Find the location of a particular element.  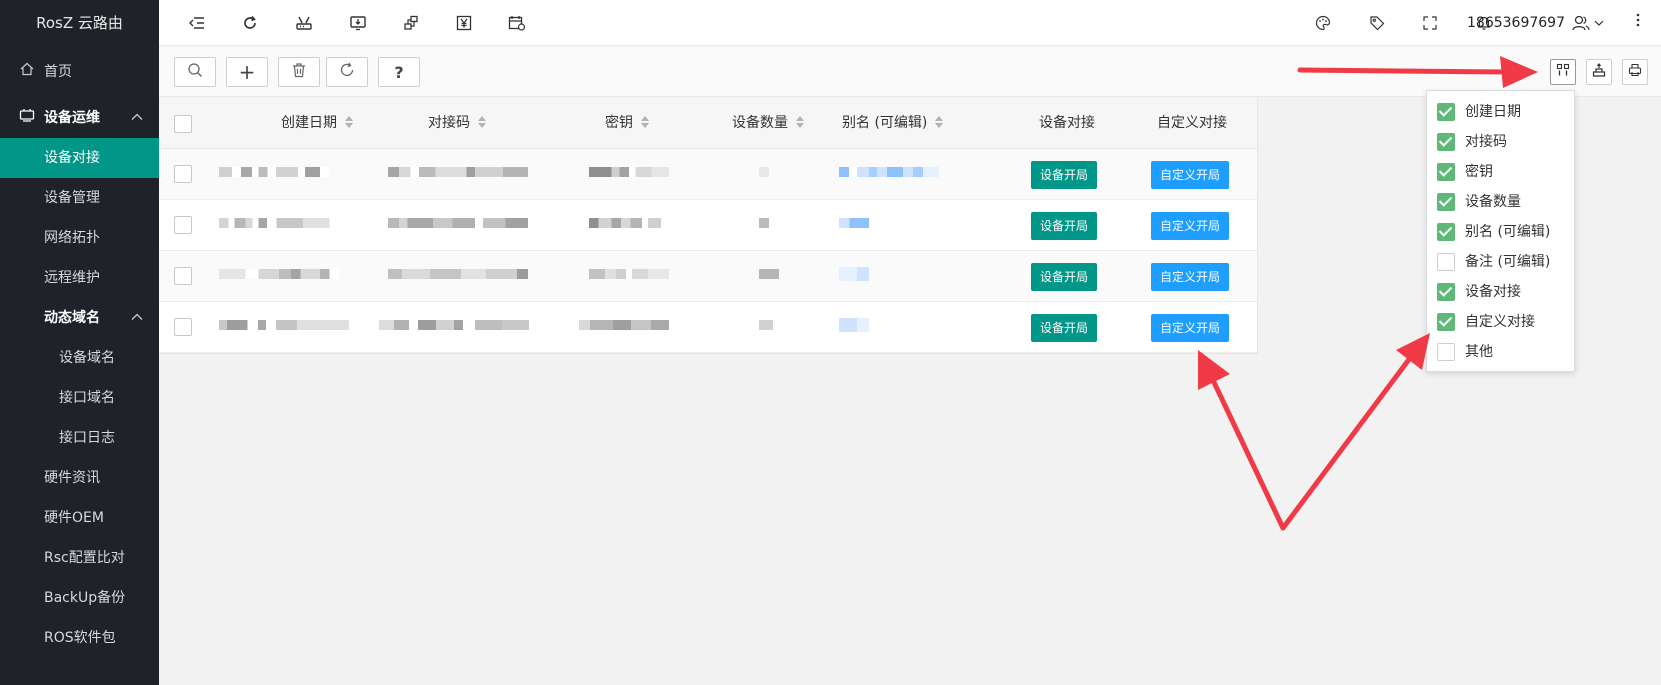

menu-toggle-icon is located at coordinates (197, 23).